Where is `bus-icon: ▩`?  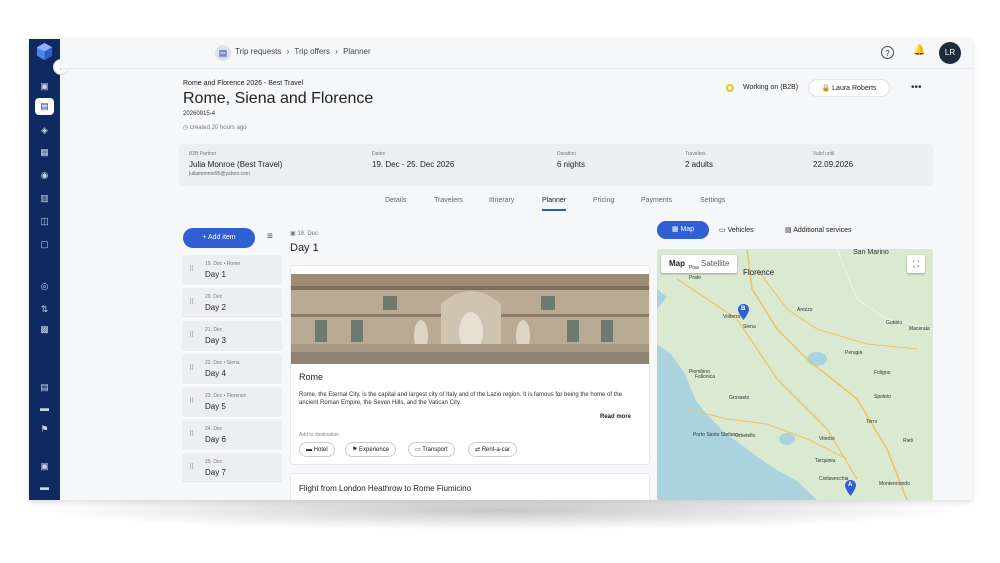 bus-icon: ▩ is located at coordinates (44, 329).